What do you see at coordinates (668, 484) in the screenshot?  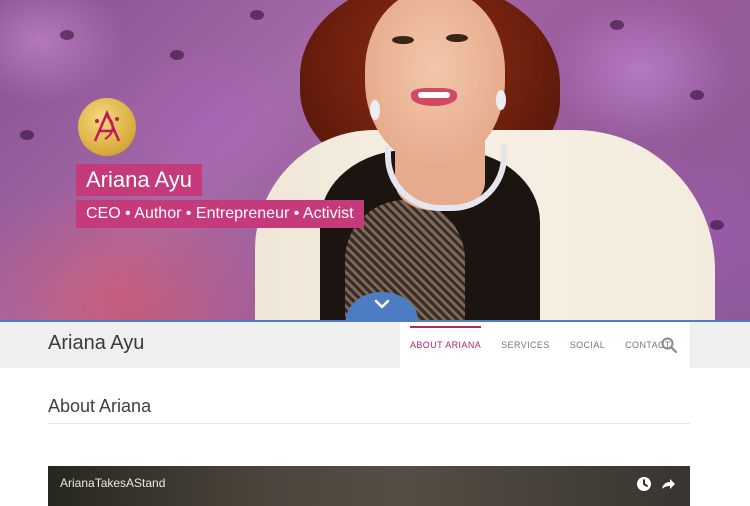 I see `share-icon` at bounding box center [668, 484].